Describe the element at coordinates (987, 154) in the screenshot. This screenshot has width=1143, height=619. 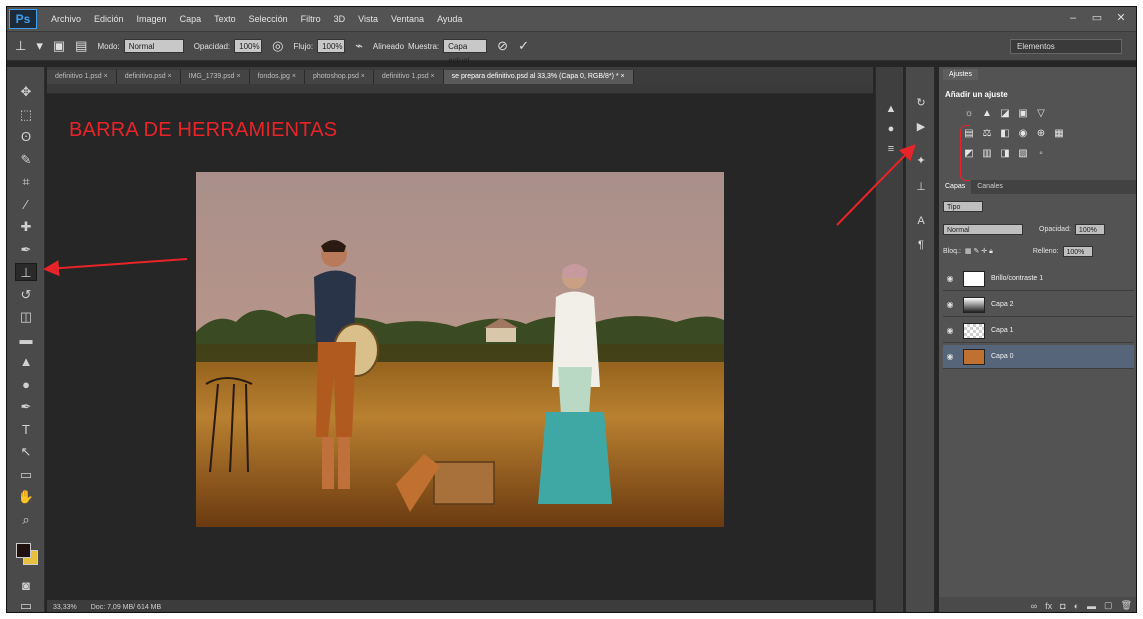
I see `posterize-icon: ▥` at that location.